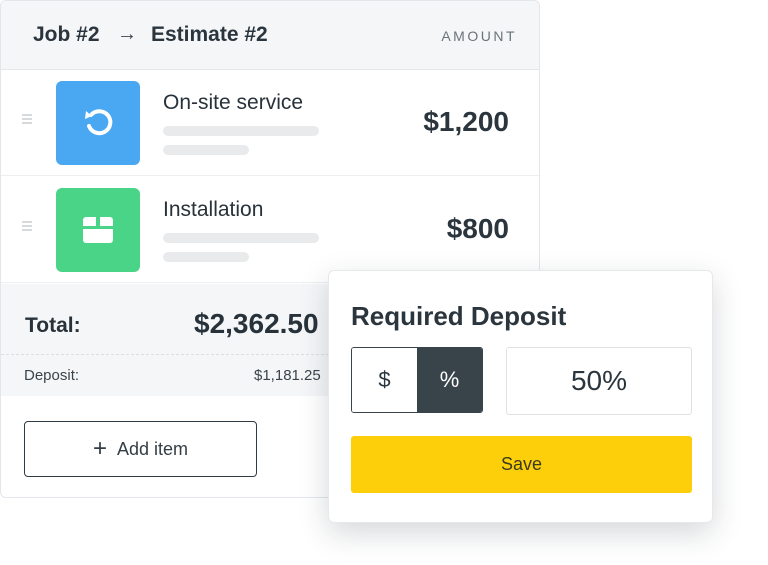 The image size is (768, 565). I want to click on popup-title: Required Deposit, so click(459, 316).